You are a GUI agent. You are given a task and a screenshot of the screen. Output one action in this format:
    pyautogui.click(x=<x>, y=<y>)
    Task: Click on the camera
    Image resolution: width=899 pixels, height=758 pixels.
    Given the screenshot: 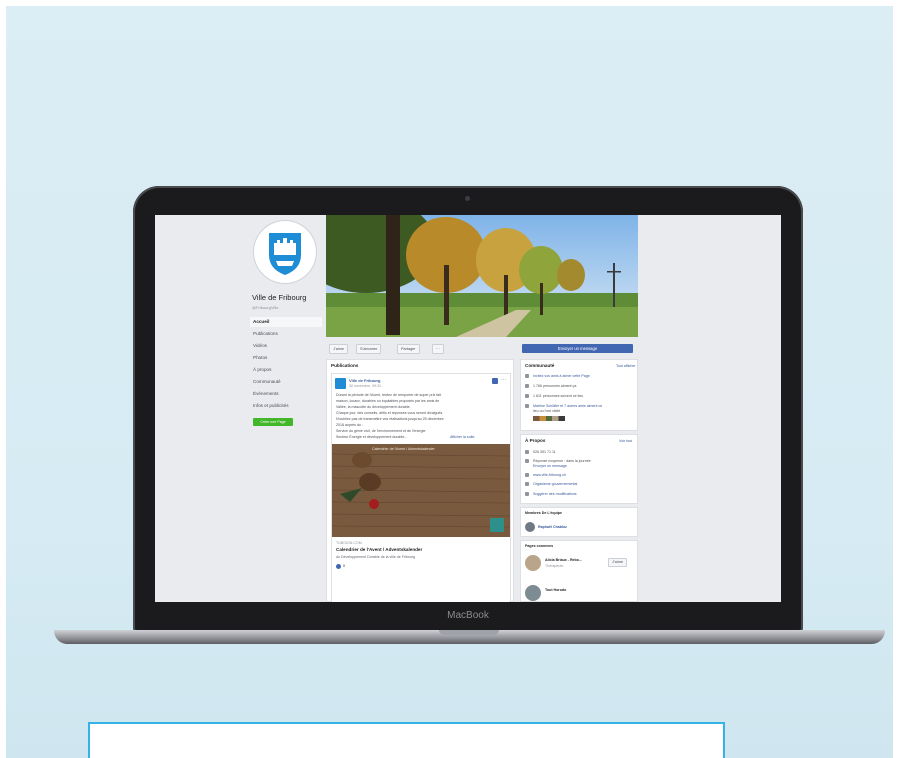 What is the action you would take?
    pyautogui.click(x=467, y=198)
    